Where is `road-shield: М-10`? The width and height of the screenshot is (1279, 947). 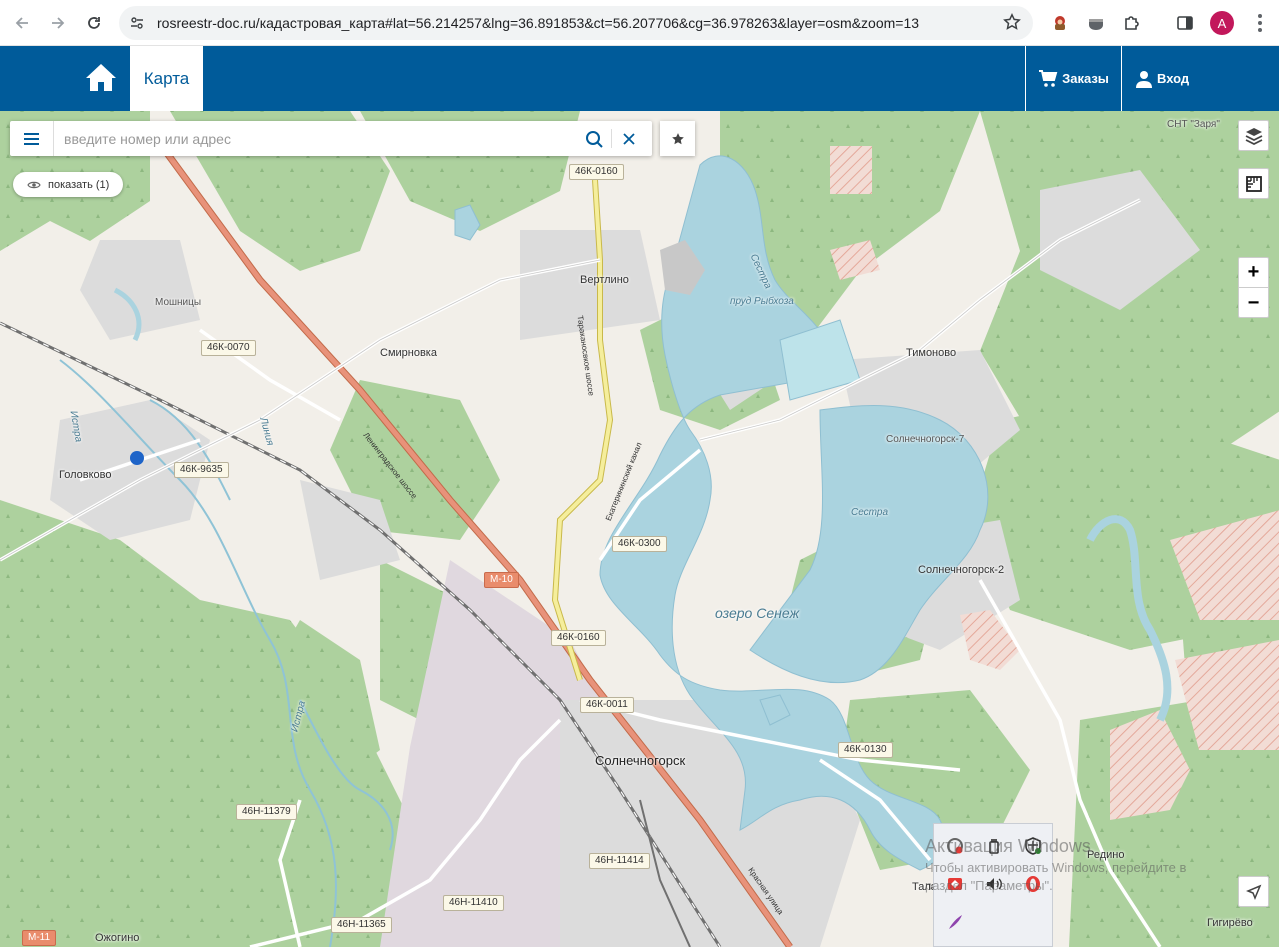
road-shield: М-10 is located at coordinates (501, 580).